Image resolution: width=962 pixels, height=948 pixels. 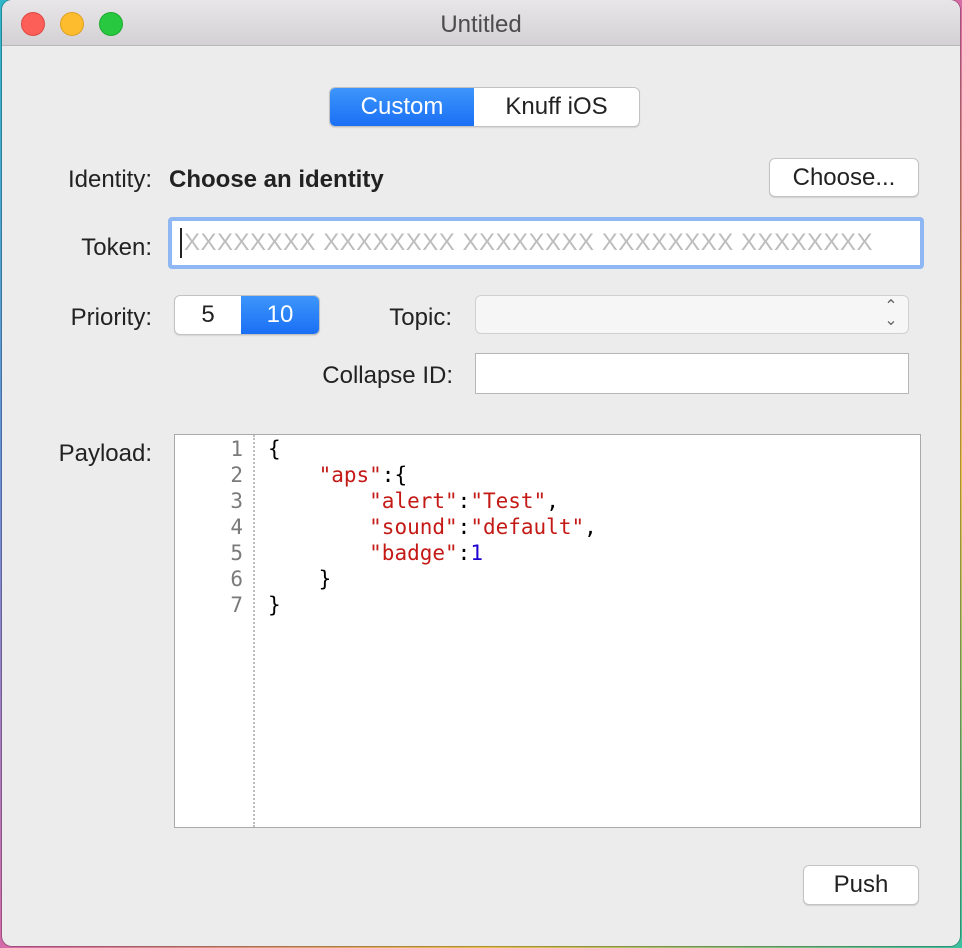 What do you see at coordinates (464, 501) in the screenshot?
I see `code-line: "alert":"Test",` at bounding box center [464, 501].